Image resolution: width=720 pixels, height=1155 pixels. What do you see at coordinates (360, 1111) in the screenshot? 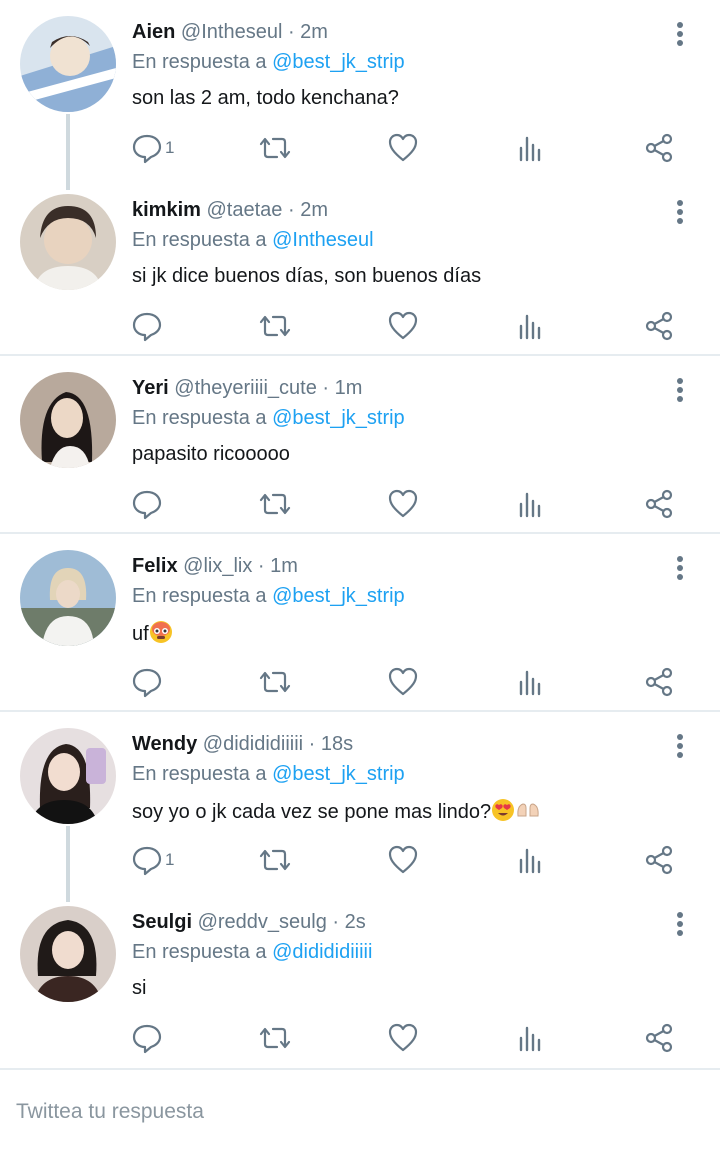
I see `reply-composer: Twittea tu respuesta` at bounding box center [360, 1111].